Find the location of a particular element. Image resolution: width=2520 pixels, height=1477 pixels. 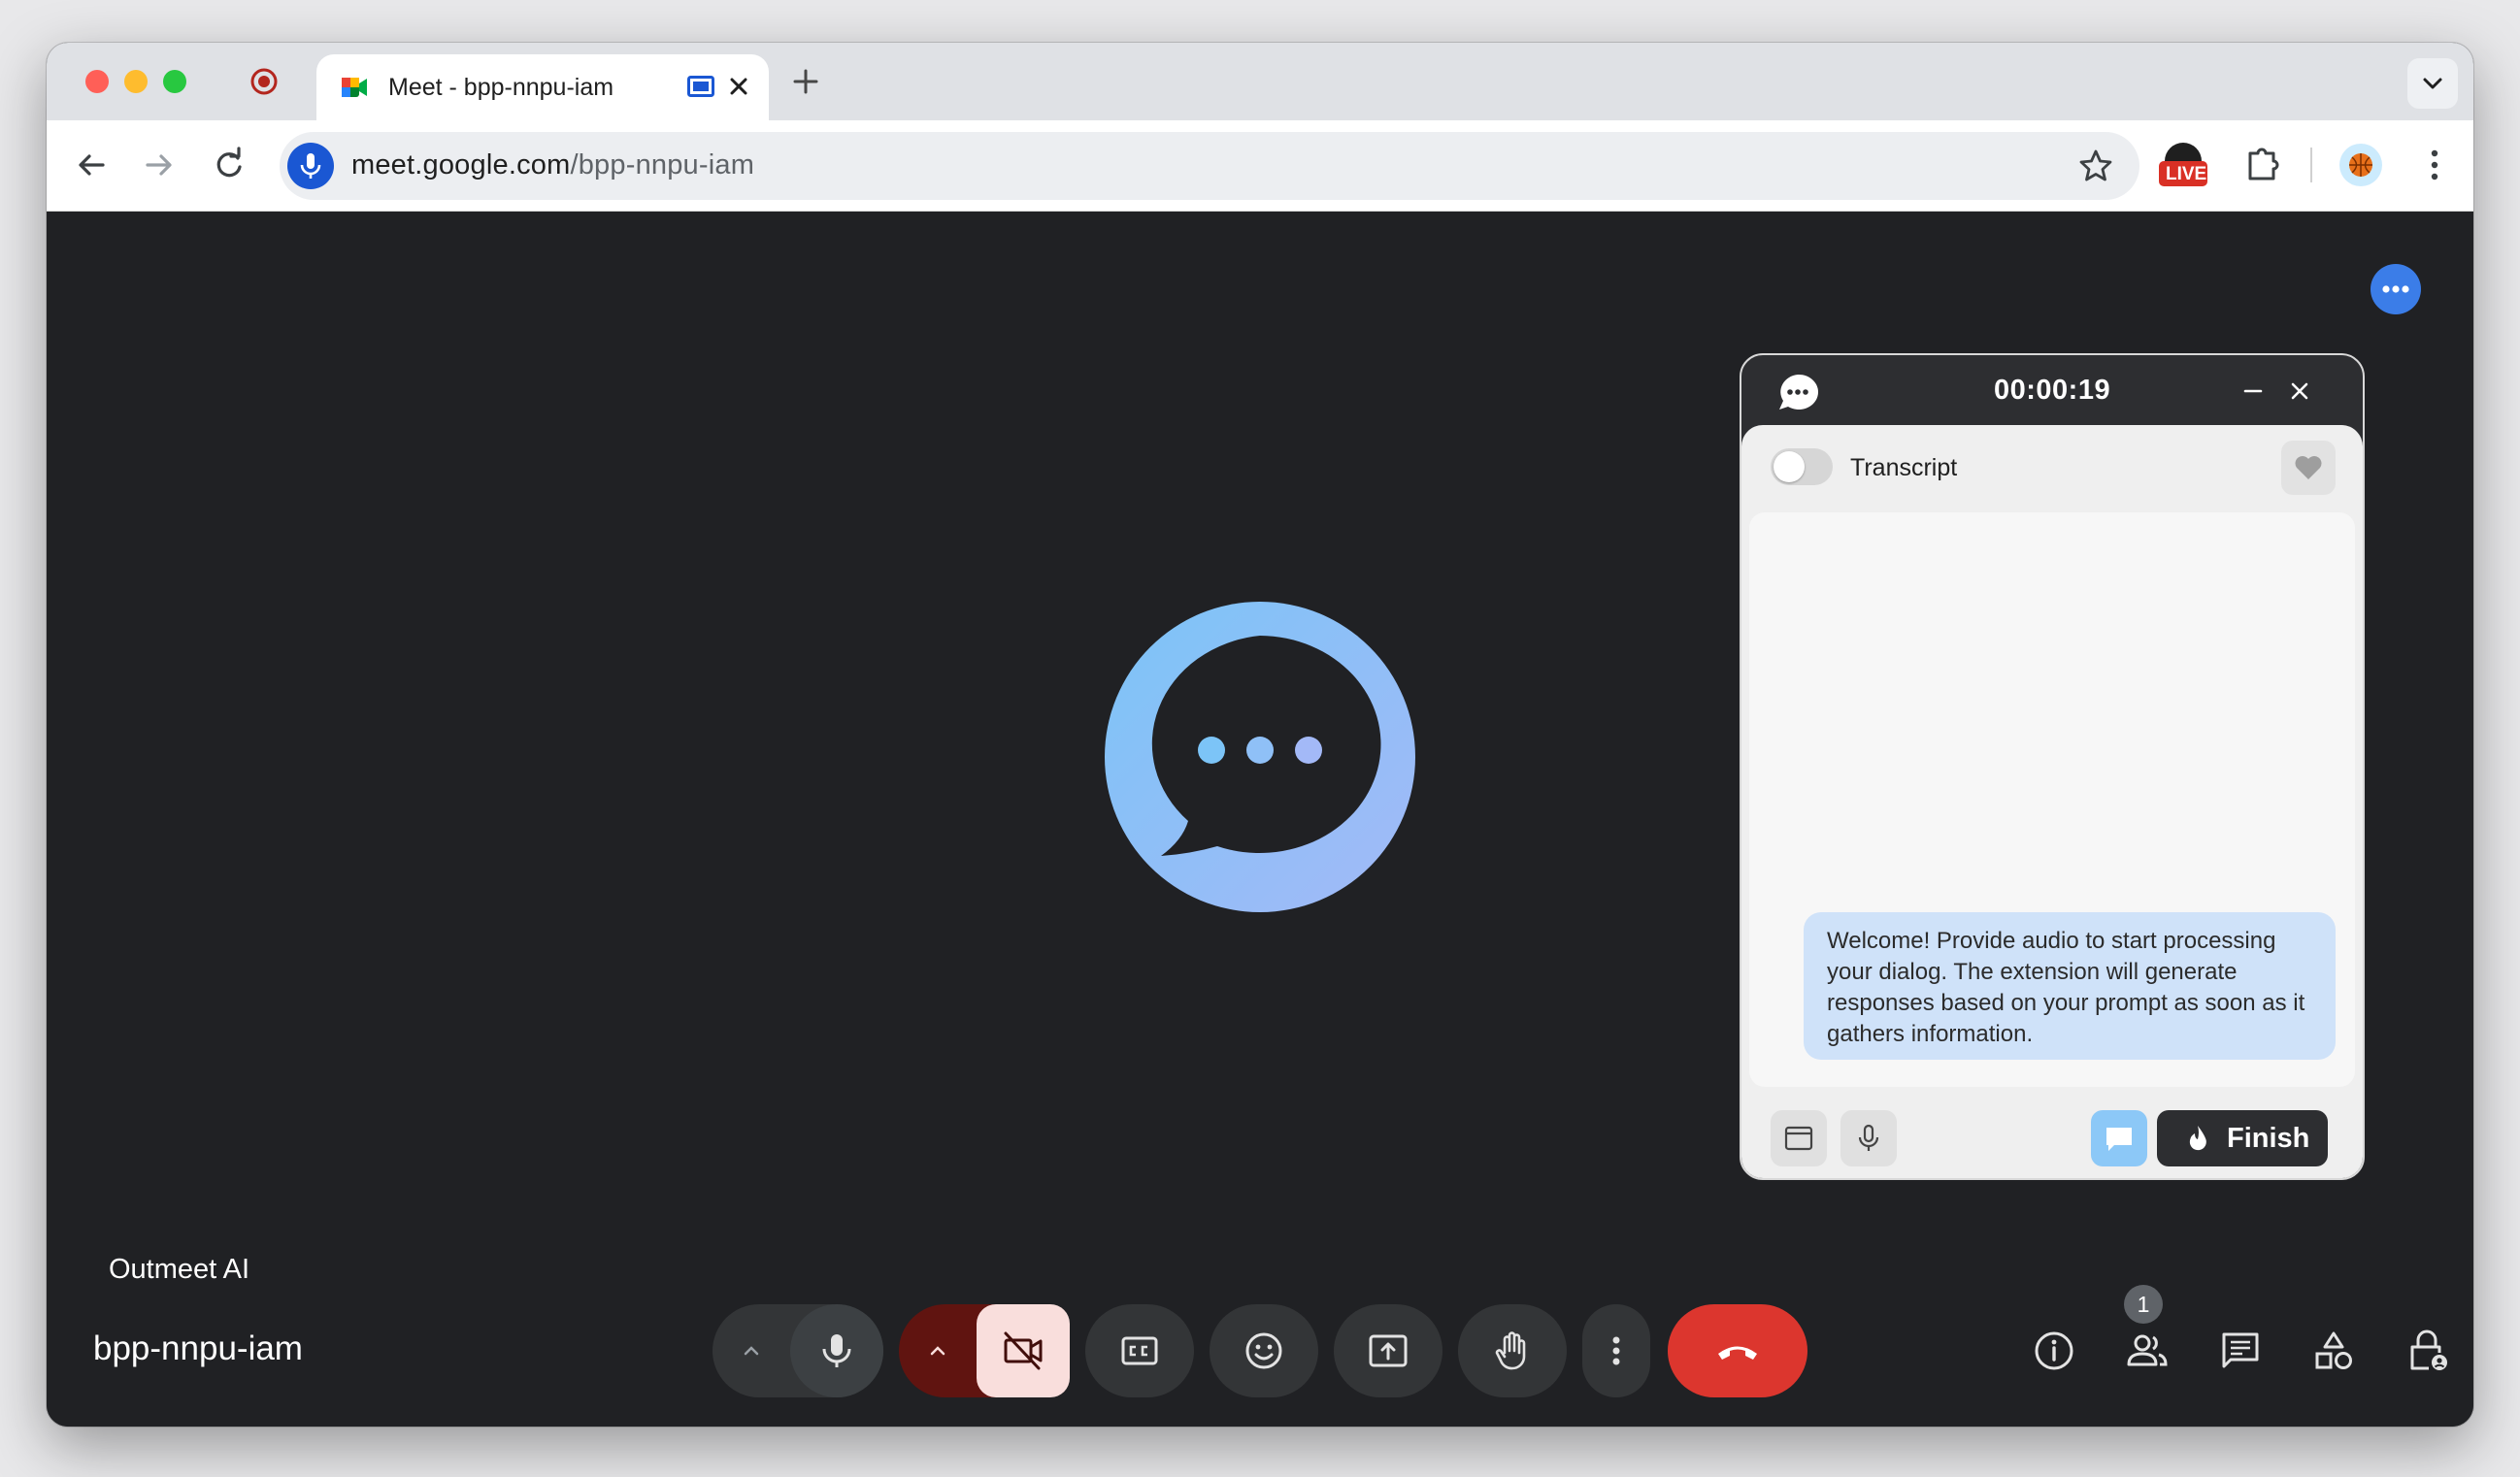

chat-icon is located at coordinates (2240, 1351).